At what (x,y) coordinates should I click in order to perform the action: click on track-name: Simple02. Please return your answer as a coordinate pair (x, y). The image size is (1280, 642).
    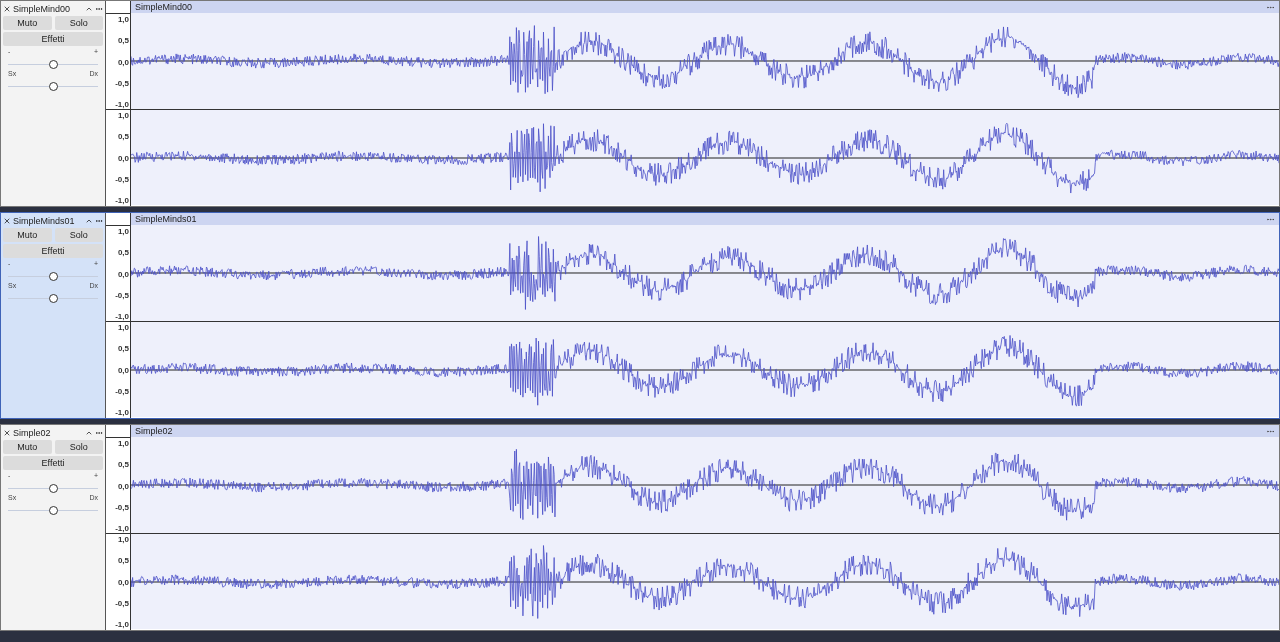
    Looking at the image, I should click on (32, 432).